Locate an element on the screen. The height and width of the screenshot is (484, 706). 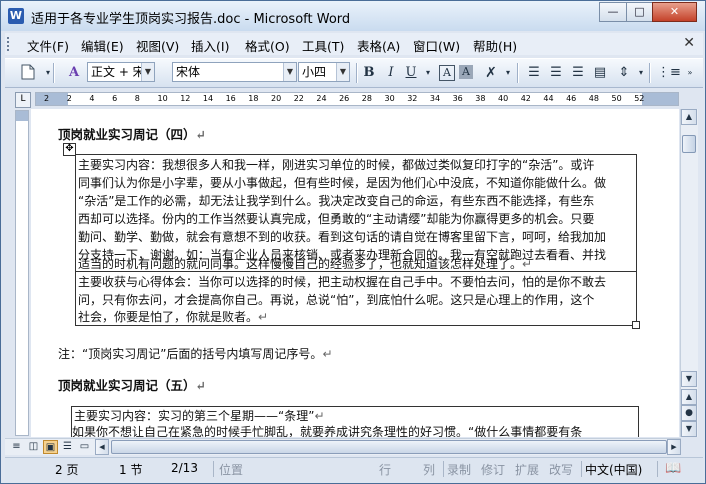
font-combo: 宋体 ▼ is located at coordinates (234, 72).